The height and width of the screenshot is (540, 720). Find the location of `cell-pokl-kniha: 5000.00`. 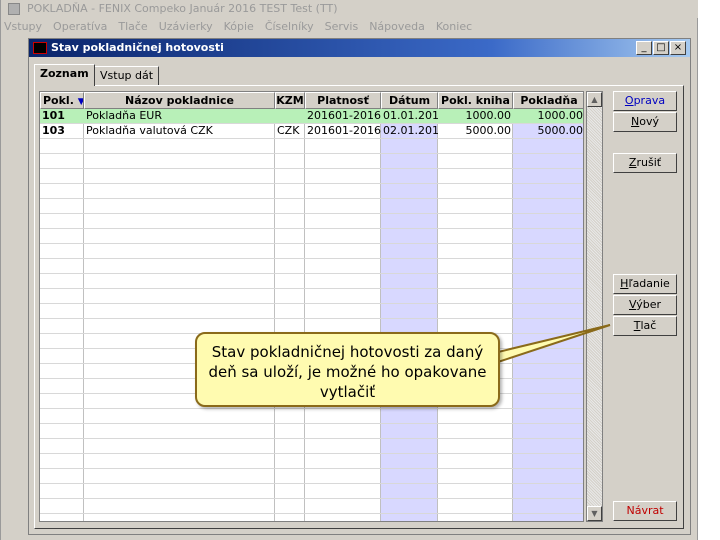

cell-pokl-kniha: 5000.00 is located at coordinates (488, 130).